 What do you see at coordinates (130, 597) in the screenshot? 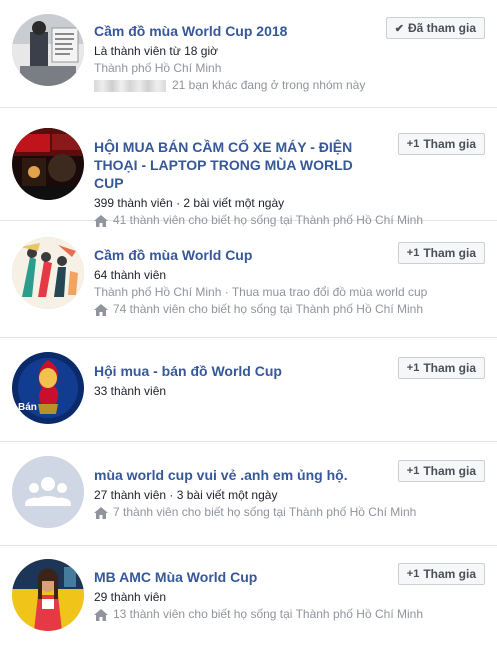
I see `group-stats: 29 thành viên` at bounding box center [130, 597].